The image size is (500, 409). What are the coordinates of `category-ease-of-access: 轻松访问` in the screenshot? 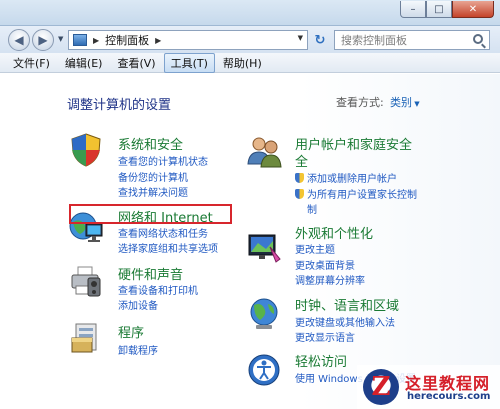 It's located at (321, 360).